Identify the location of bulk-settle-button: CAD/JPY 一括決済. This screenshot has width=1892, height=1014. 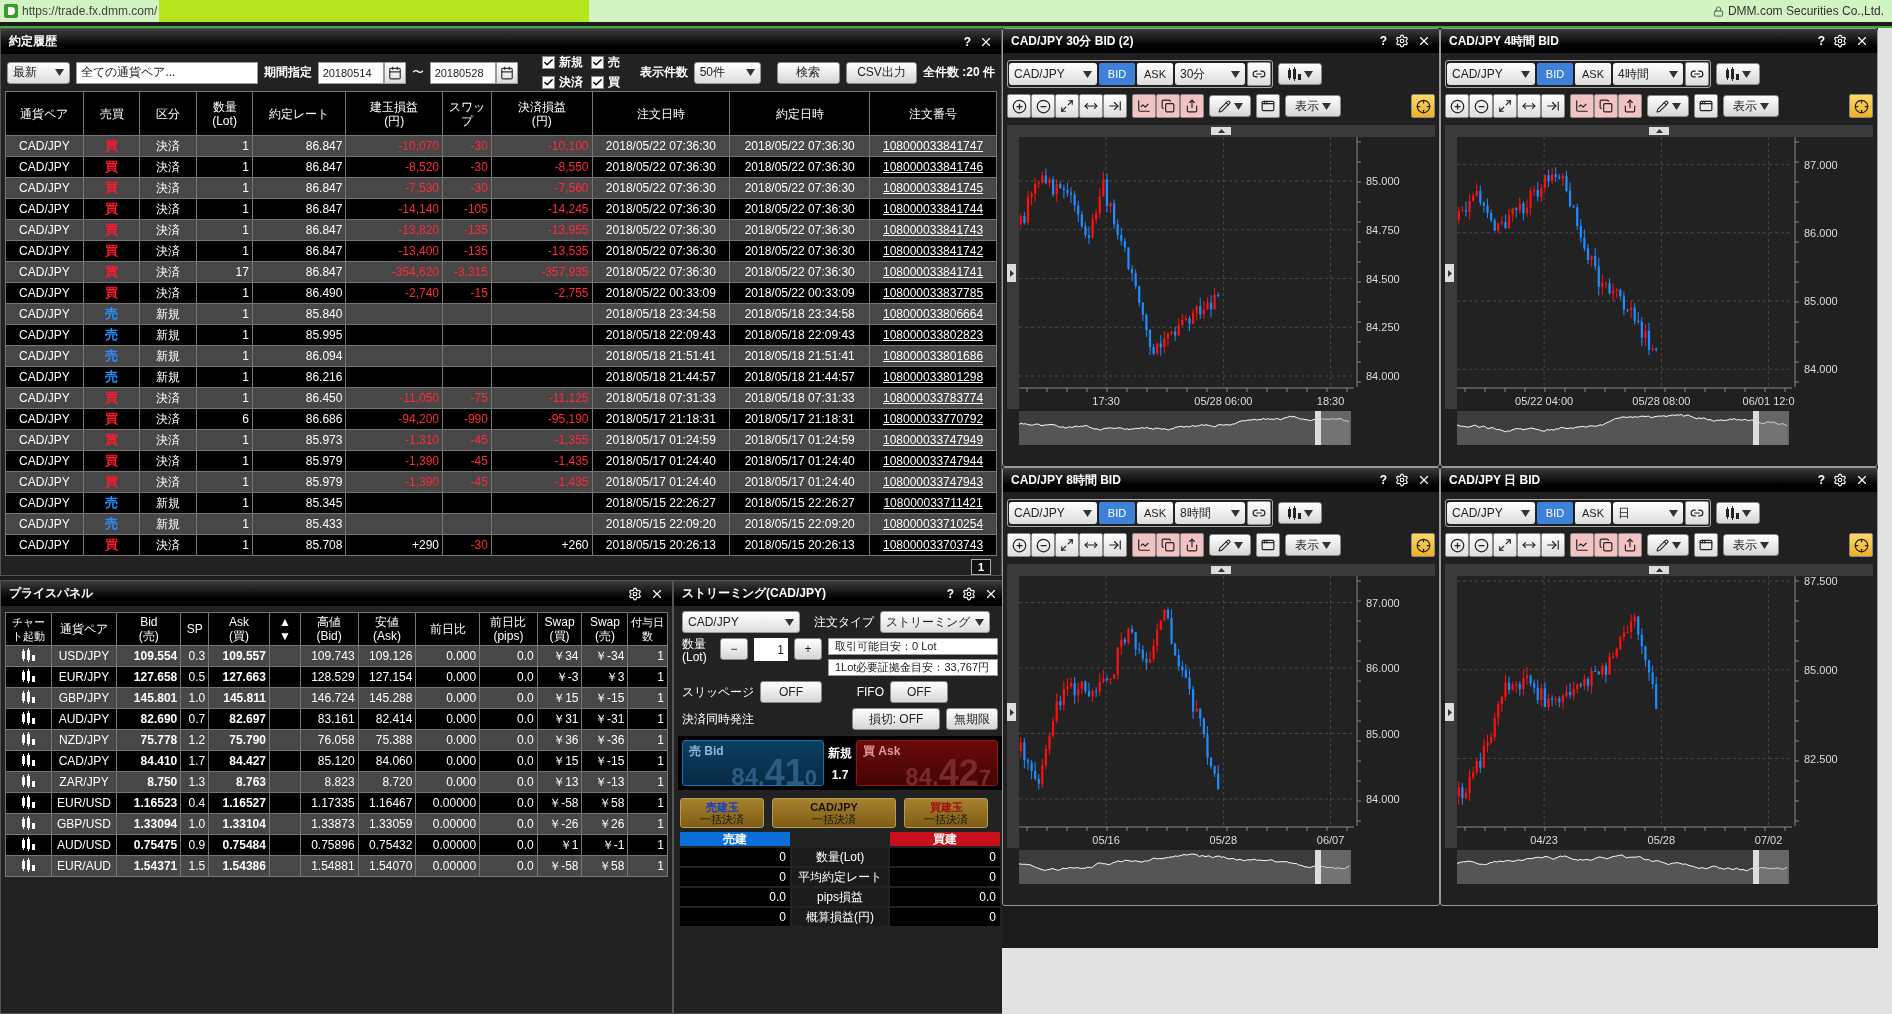
(834, 813).